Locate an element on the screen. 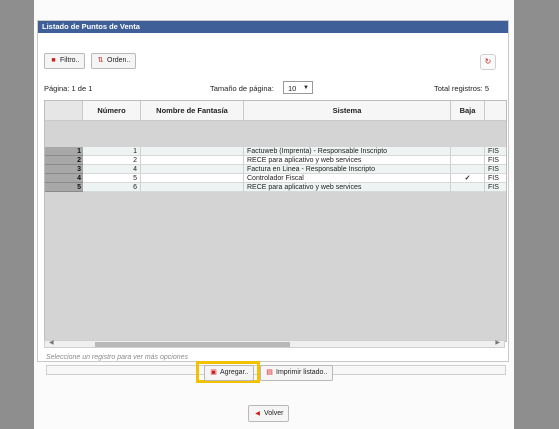 This screenshot has height=429, width=559. order-button: ⇅ Orden.. is located at coordinates (114, 61).